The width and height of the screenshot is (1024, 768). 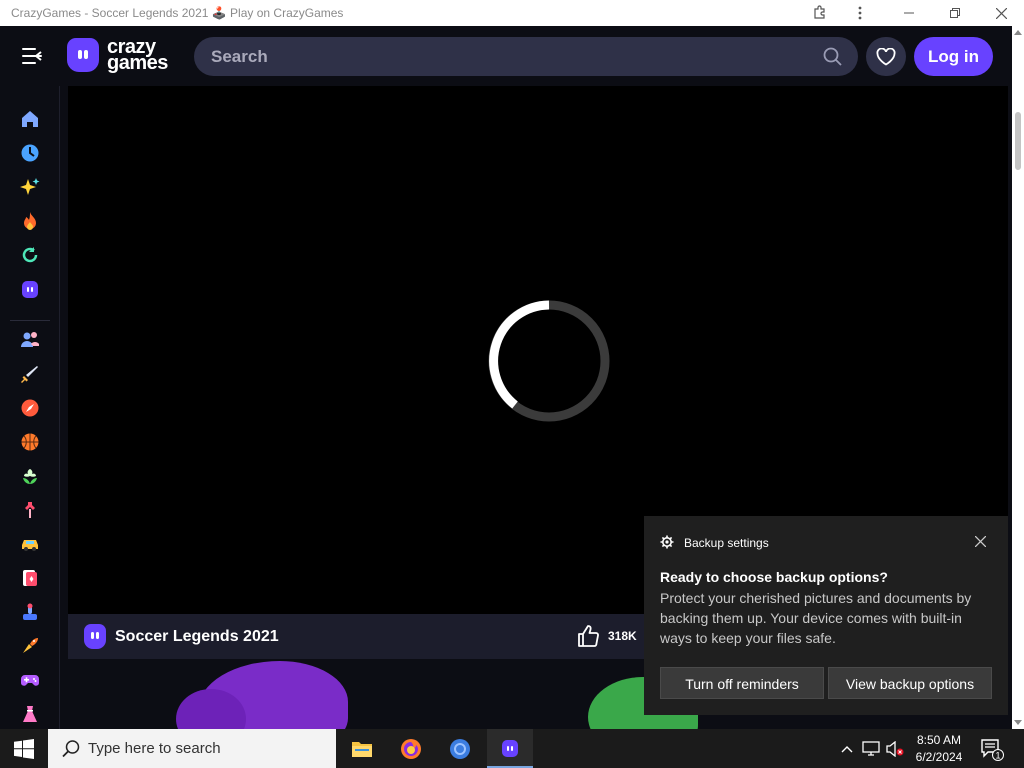 What do you see at coordinates (32, 56) in the screenshot?
I see `menu-toggle-icon` at bounding box center [32, 56].